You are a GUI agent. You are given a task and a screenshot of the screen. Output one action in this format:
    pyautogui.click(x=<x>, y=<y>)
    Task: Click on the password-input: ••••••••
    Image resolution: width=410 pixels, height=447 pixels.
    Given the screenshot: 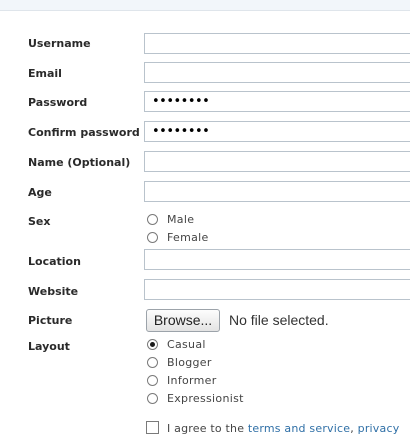 What is the action you would take?
    pyautogui.click(x=277, y=101)
    